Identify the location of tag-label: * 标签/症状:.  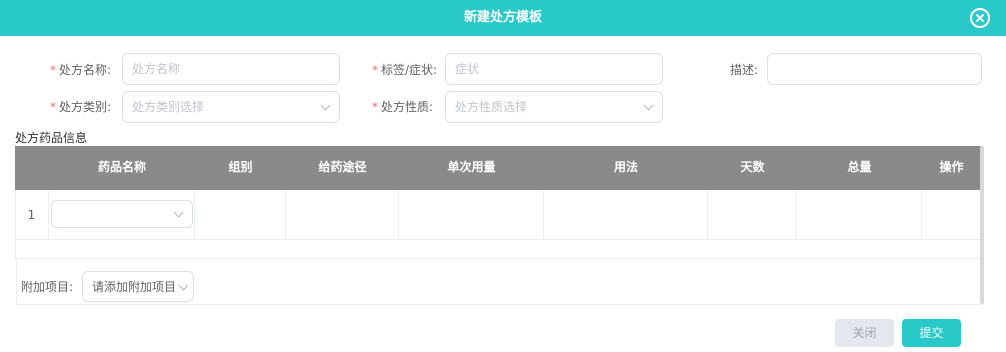
(405, 70).